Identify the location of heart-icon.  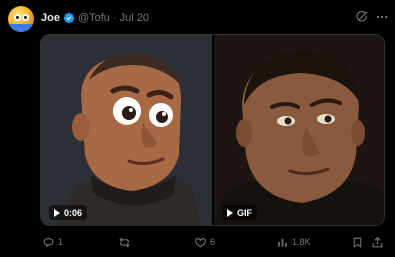
(200, 242).